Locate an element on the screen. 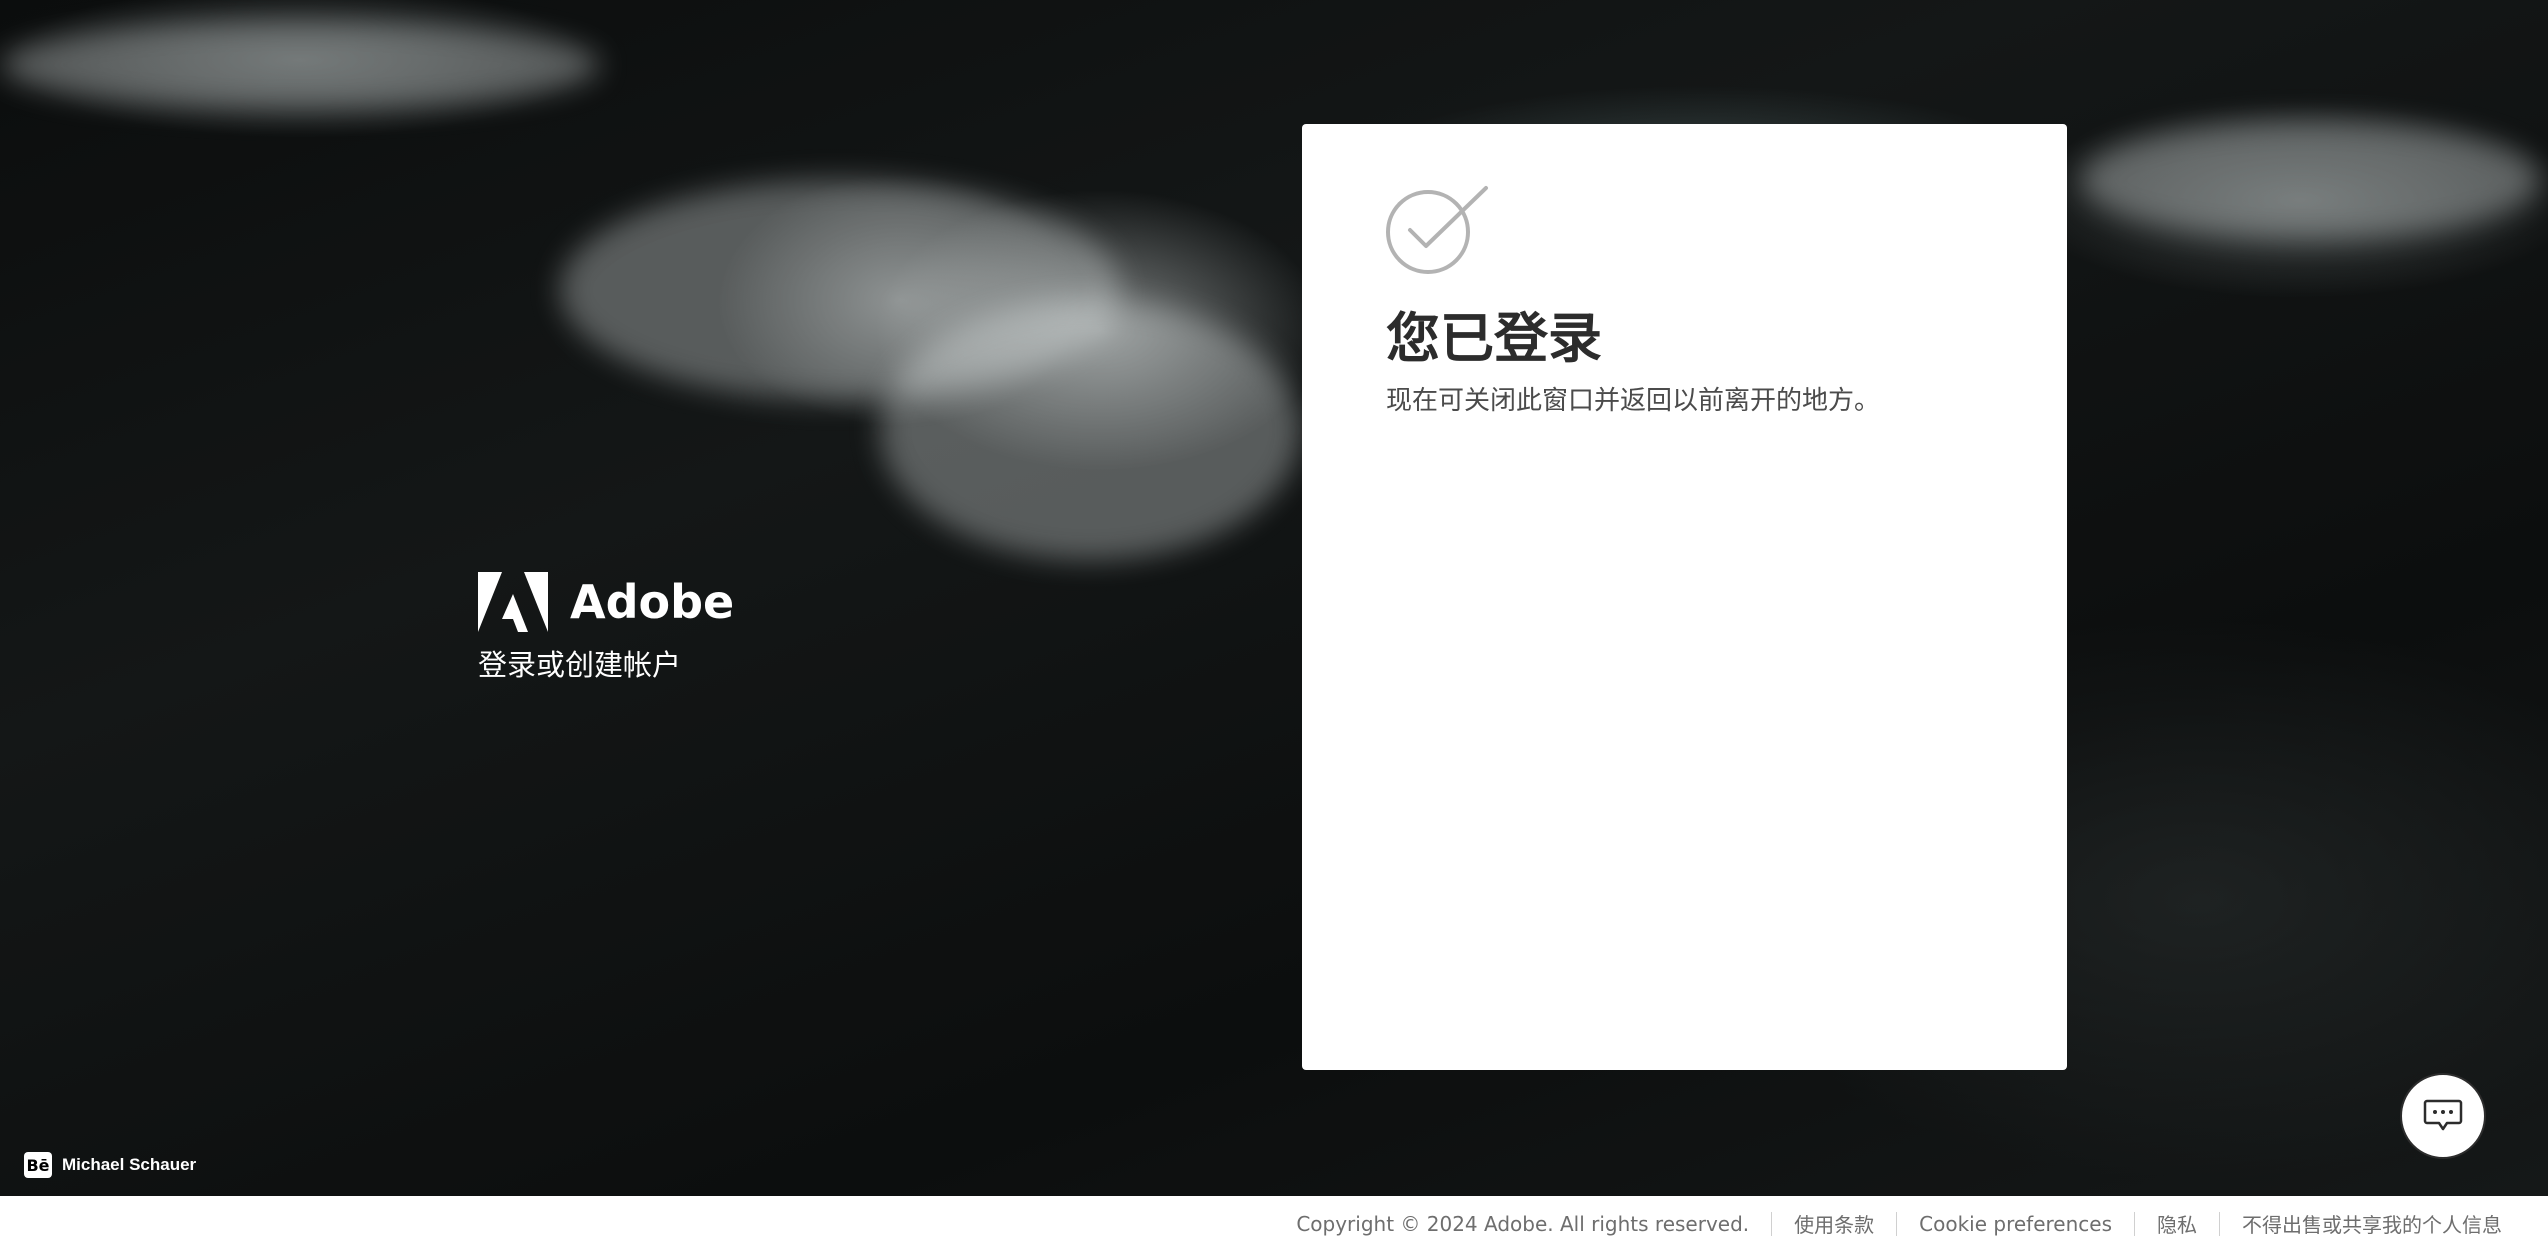  footer-link-do-not-sell: 不得出售或共享我的个人信息 is located at coordinates (2372, 1223).